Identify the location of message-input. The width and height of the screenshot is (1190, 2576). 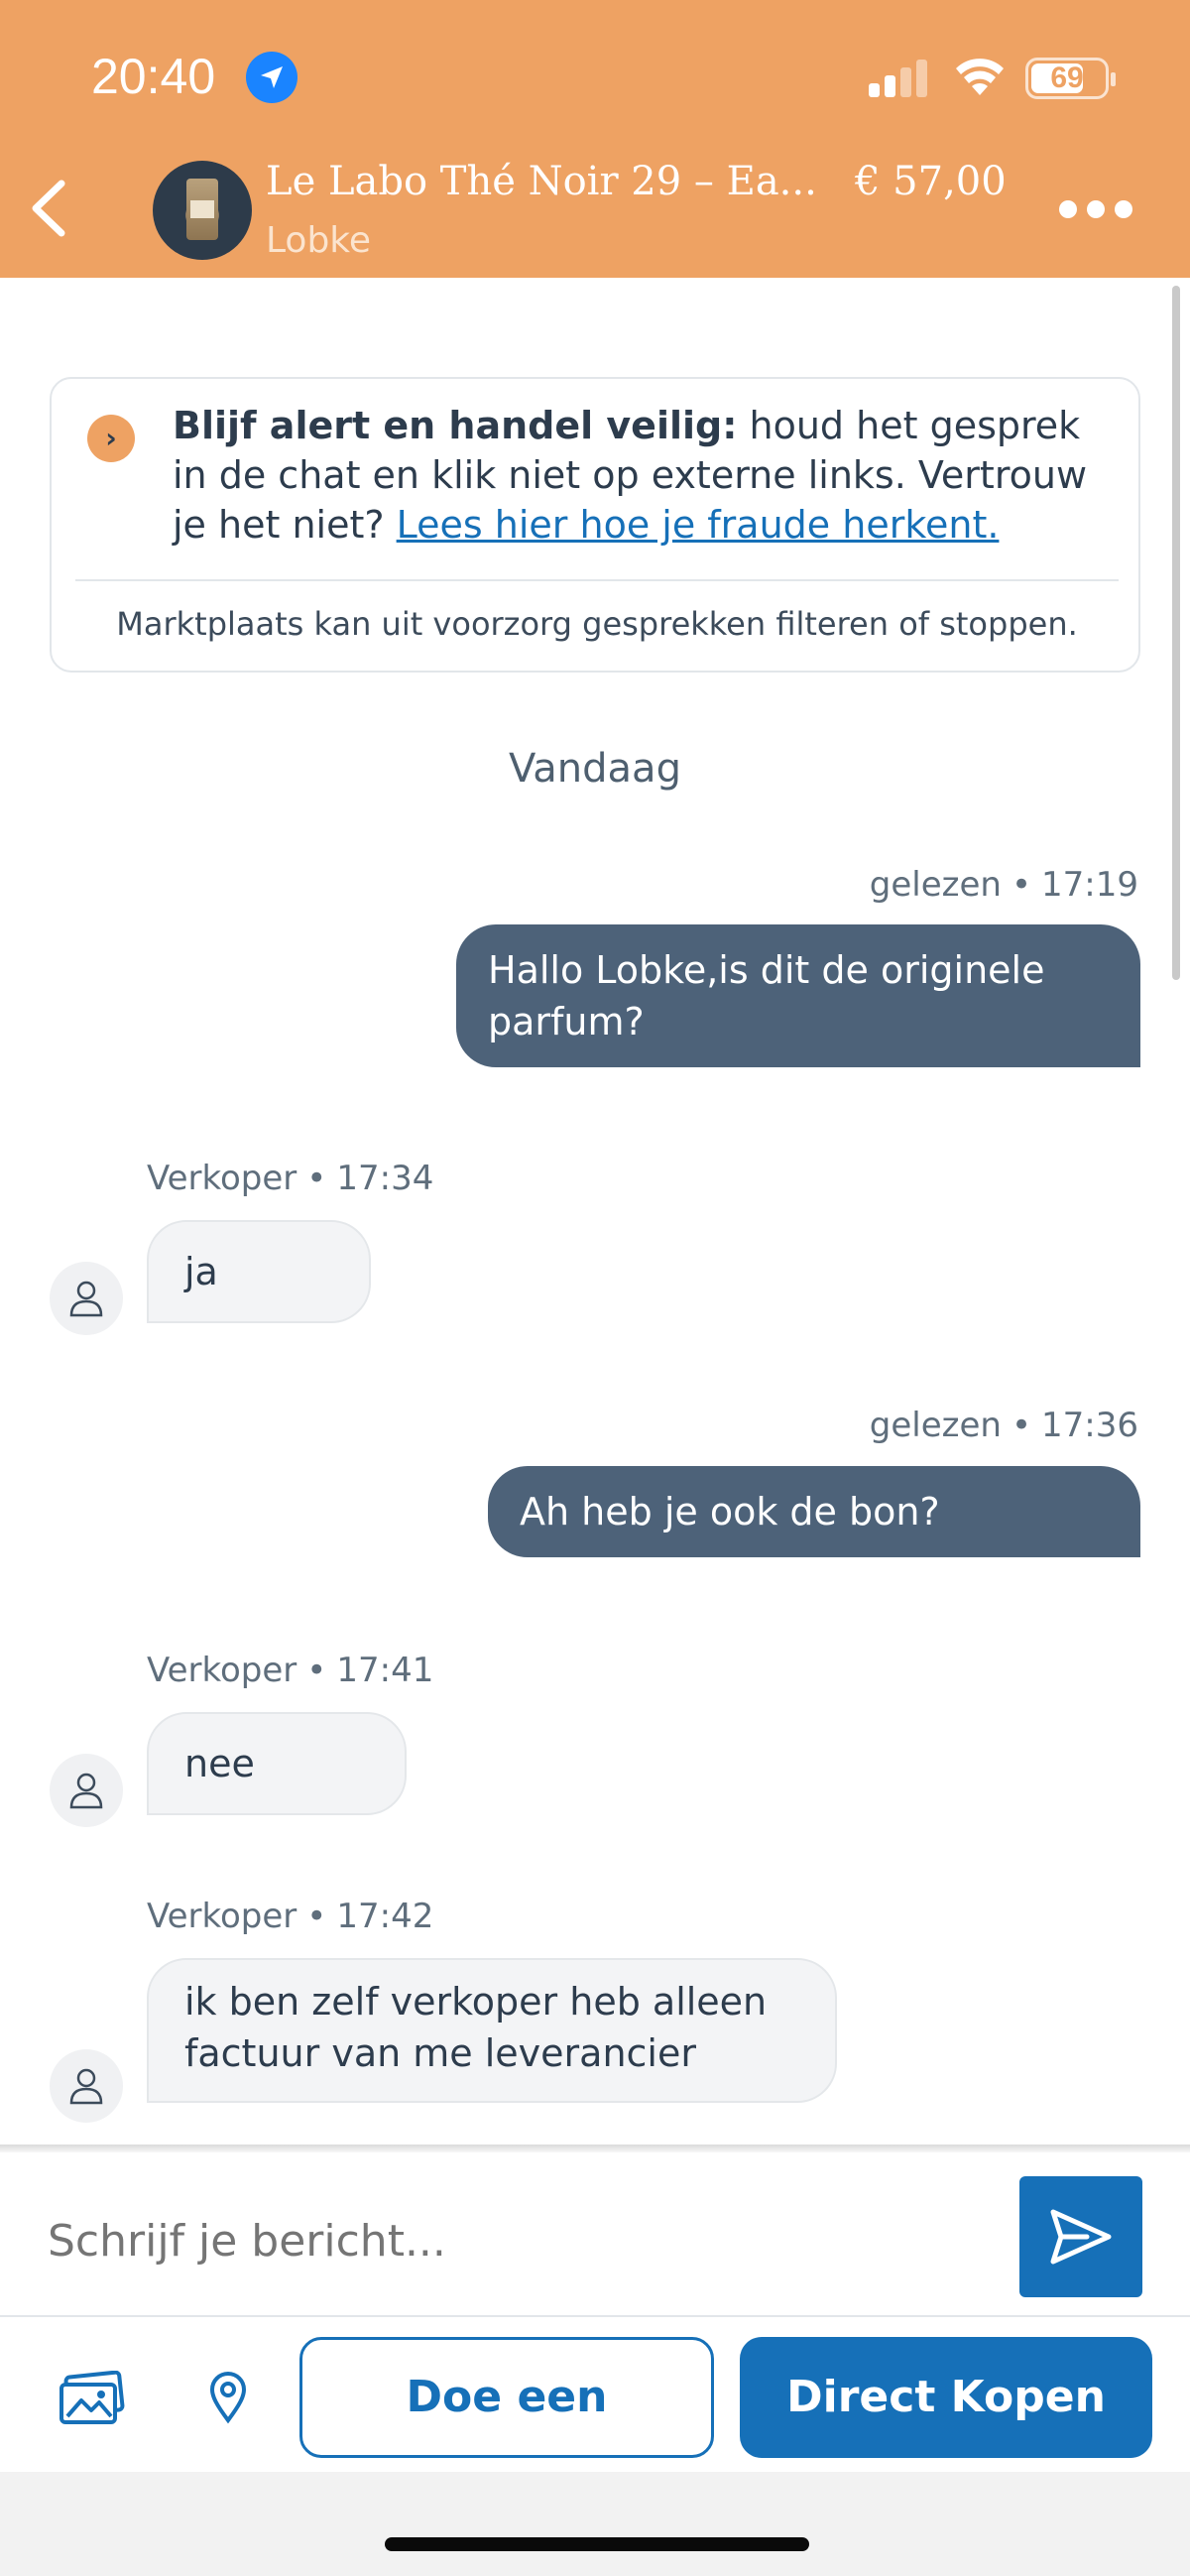
(494, 2241).